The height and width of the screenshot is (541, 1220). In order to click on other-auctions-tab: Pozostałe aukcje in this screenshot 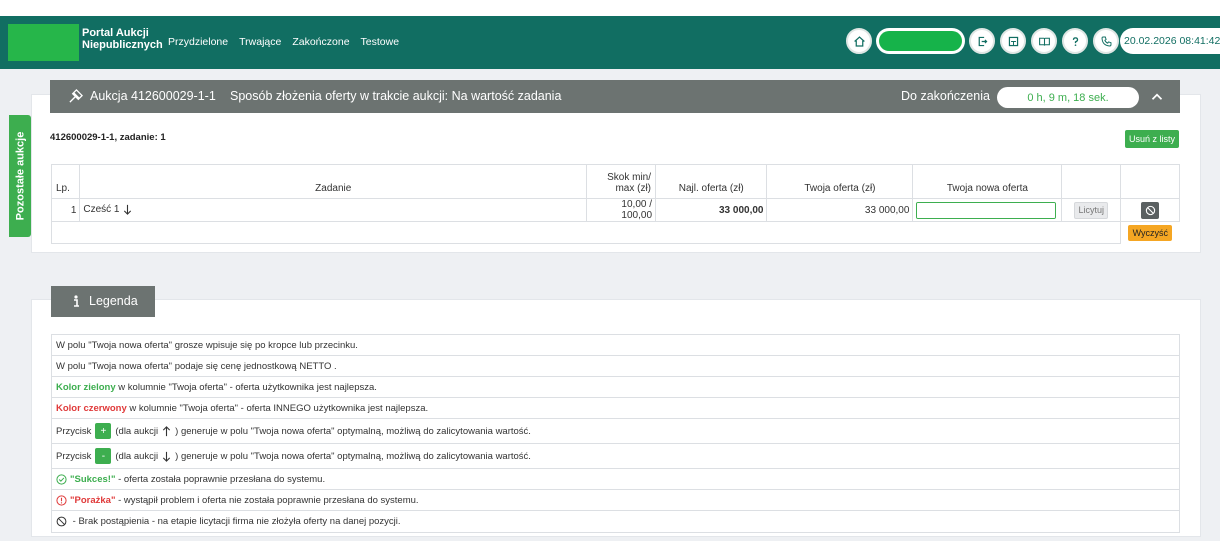, I will do `click(20, 176)`.